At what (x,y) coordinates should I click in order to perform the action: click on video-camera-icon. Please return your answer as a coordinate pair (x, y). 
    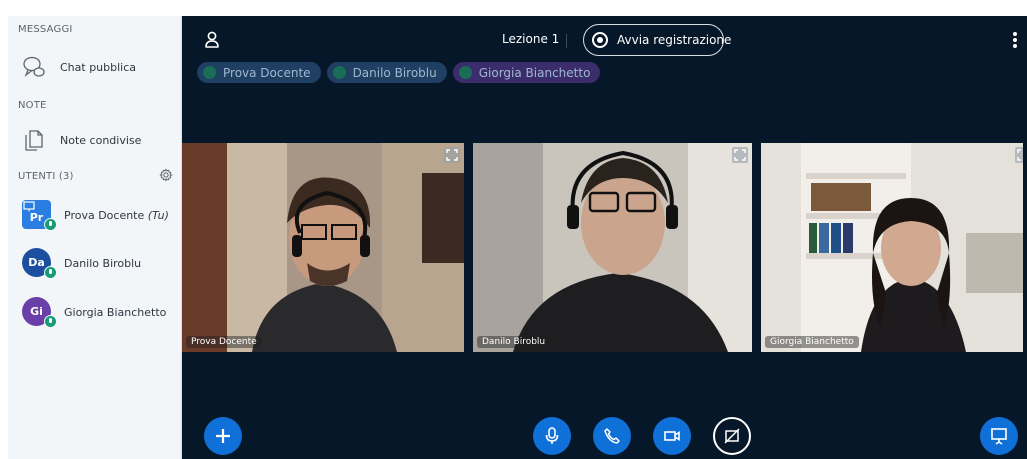
    Looking at the image, I should click on (672, 436).